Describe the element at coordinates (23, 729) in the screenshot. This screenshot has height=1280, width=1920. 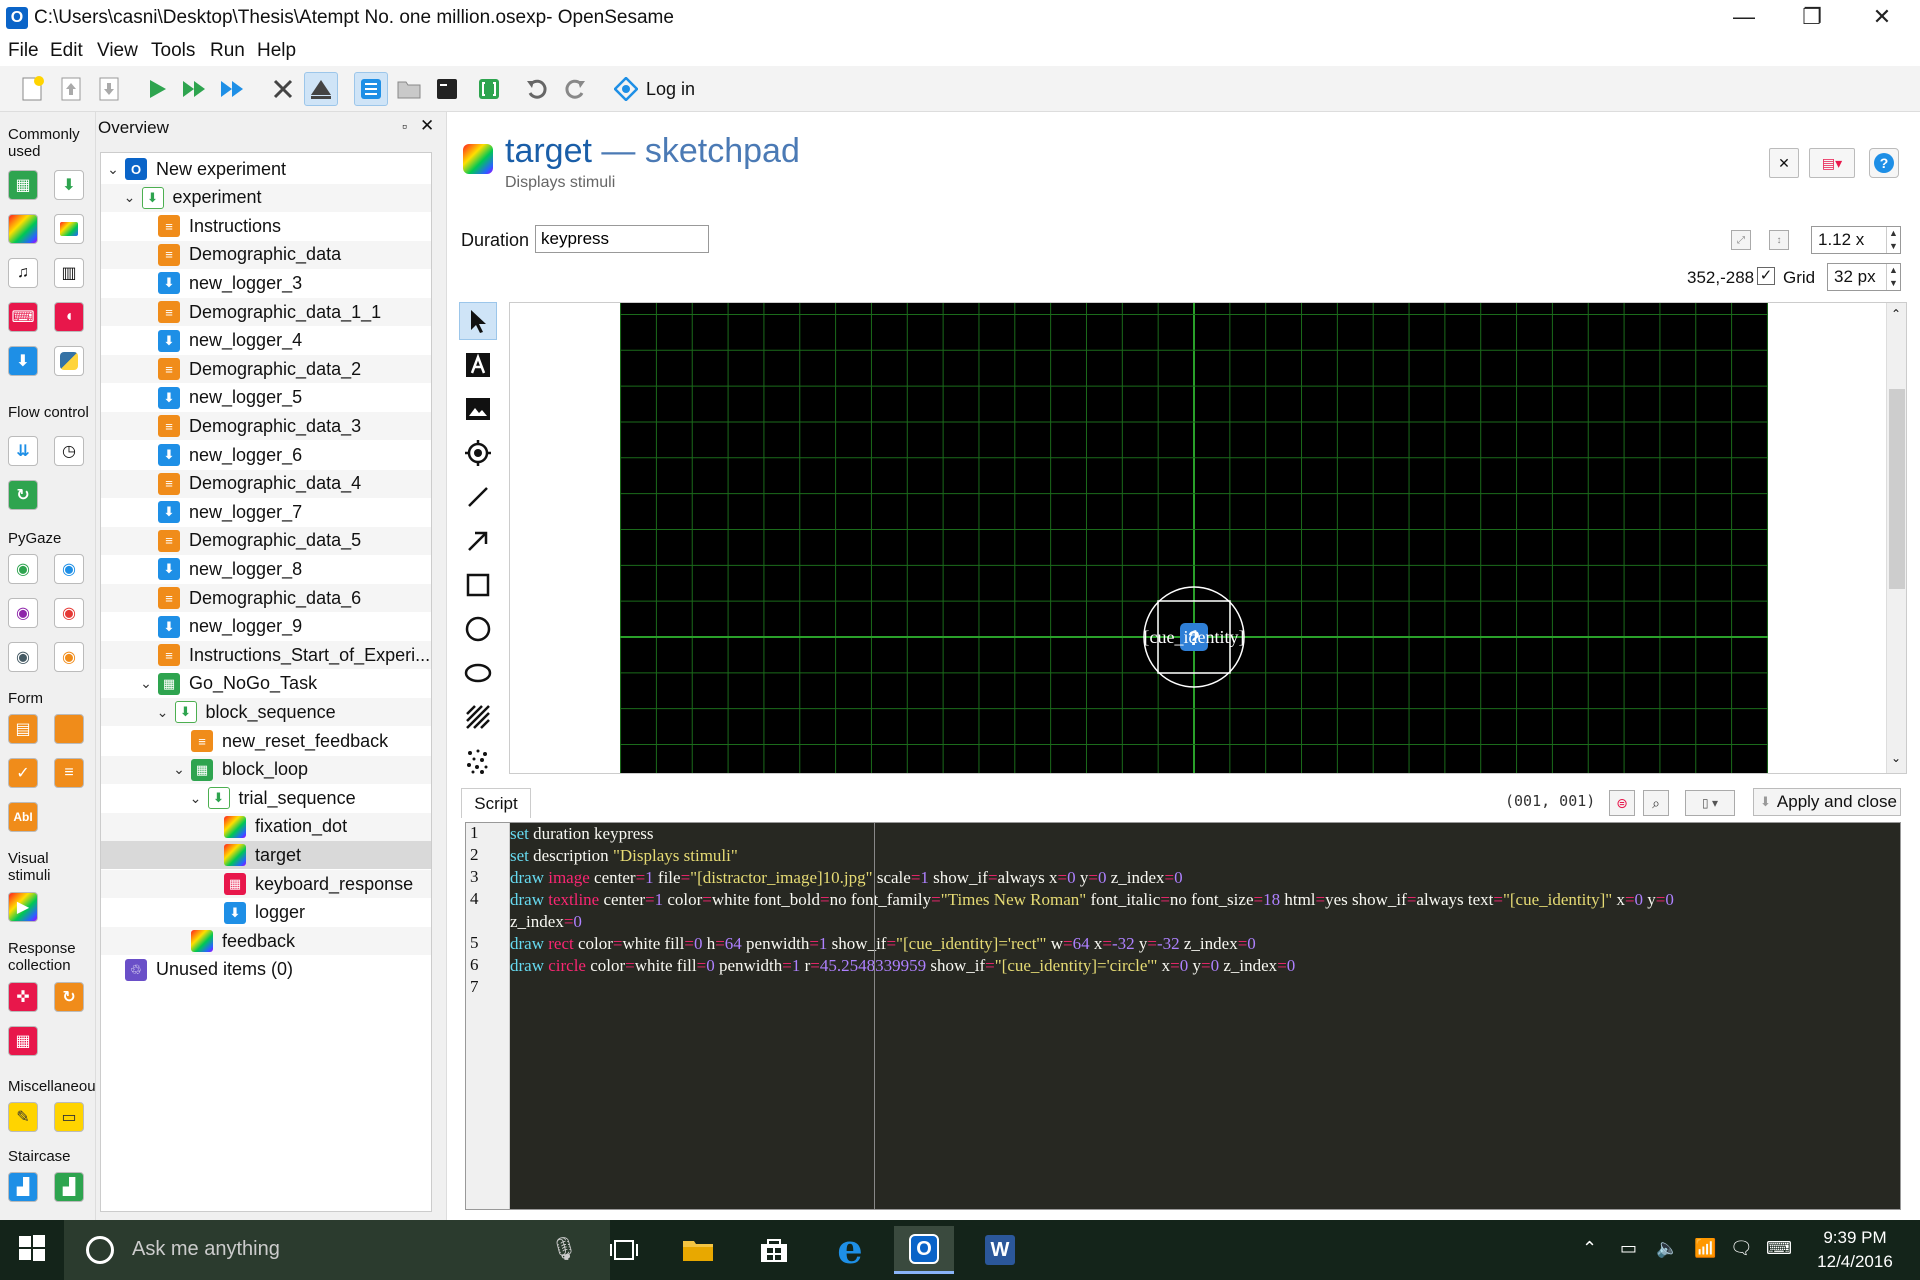
I see `form-base-icon: ▤` at that location.